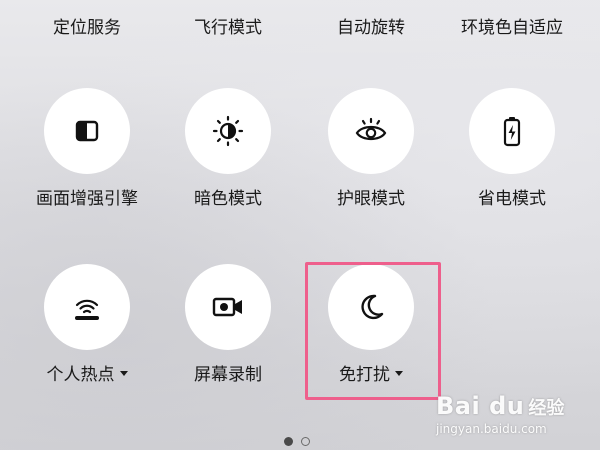  What do you see at coordinates (480, 406) in the screenshot?
I see `watermark-brand: Bai du` at bounding box center [480, 406].